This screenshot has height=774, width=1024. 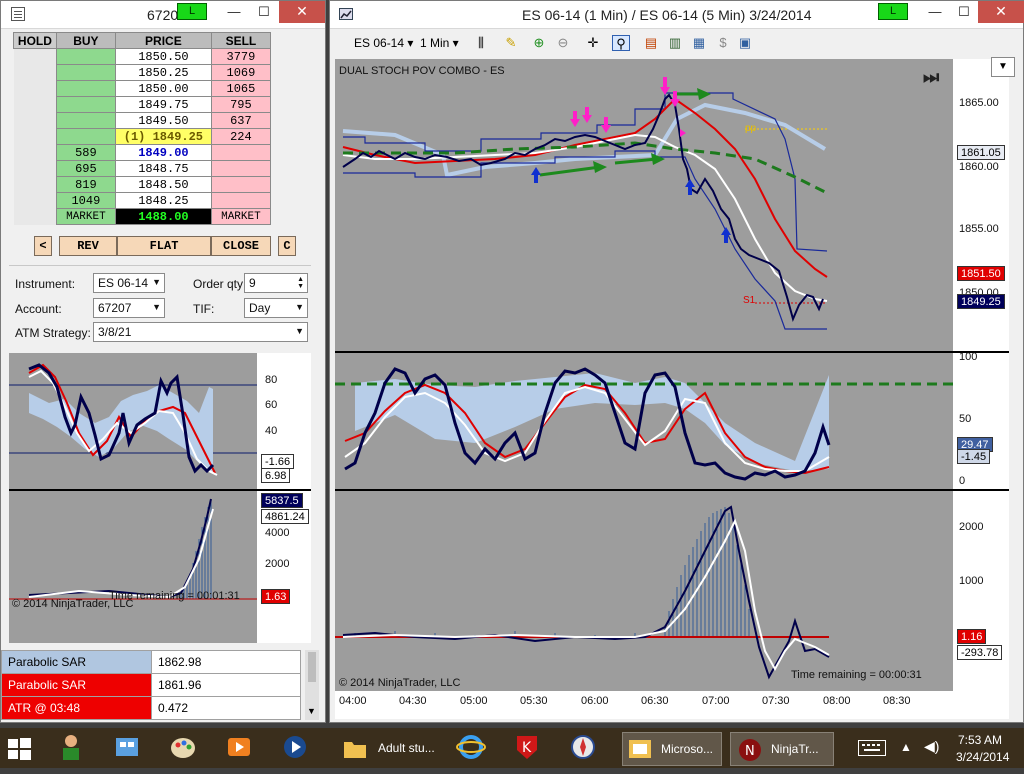 What do you see at coordinates (241, 88) in the screenshot?
I see `ladder-sell-cell: 1065` at bounding box center [241, 88].